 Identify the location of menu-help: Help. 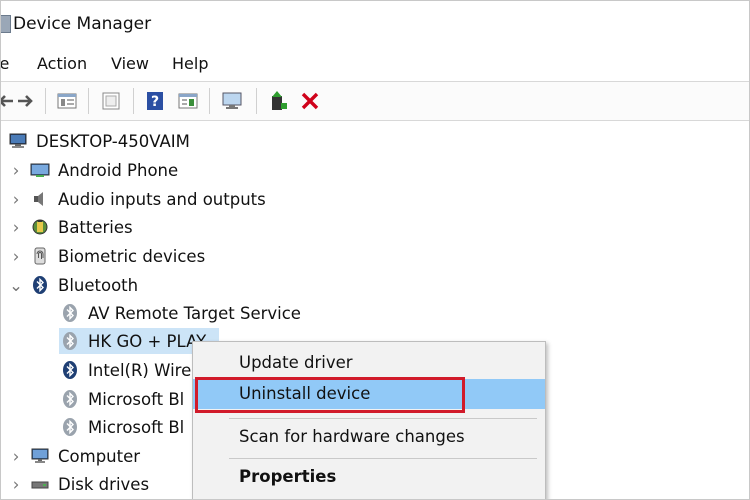
(190, 63).